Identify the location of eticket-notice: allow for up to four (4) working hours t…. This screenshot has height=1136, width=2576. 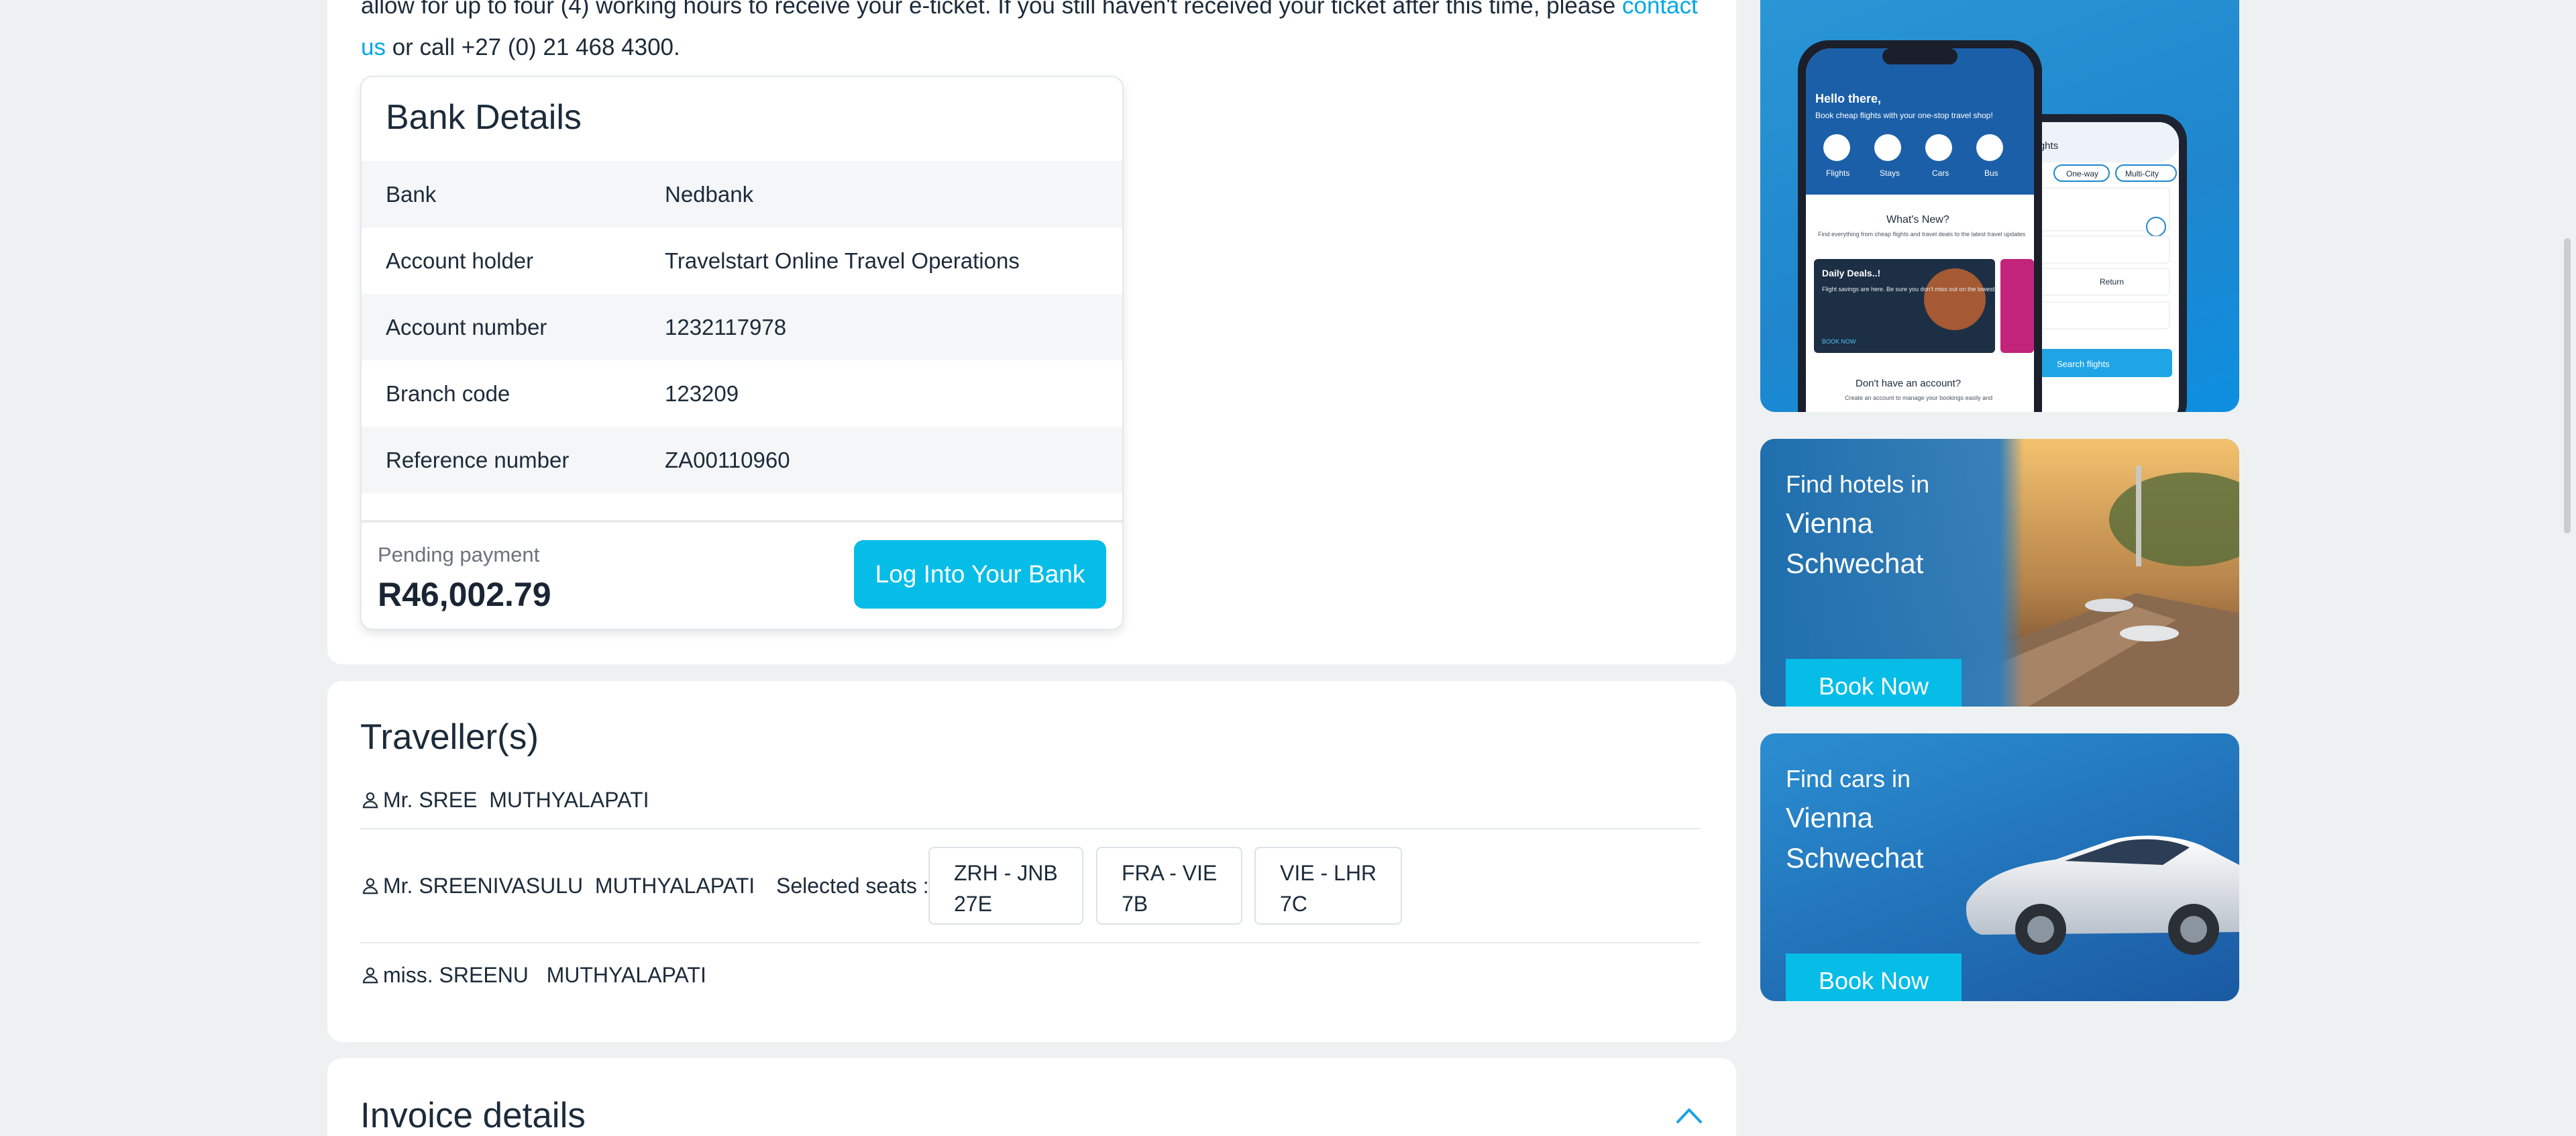
(1035, 34).